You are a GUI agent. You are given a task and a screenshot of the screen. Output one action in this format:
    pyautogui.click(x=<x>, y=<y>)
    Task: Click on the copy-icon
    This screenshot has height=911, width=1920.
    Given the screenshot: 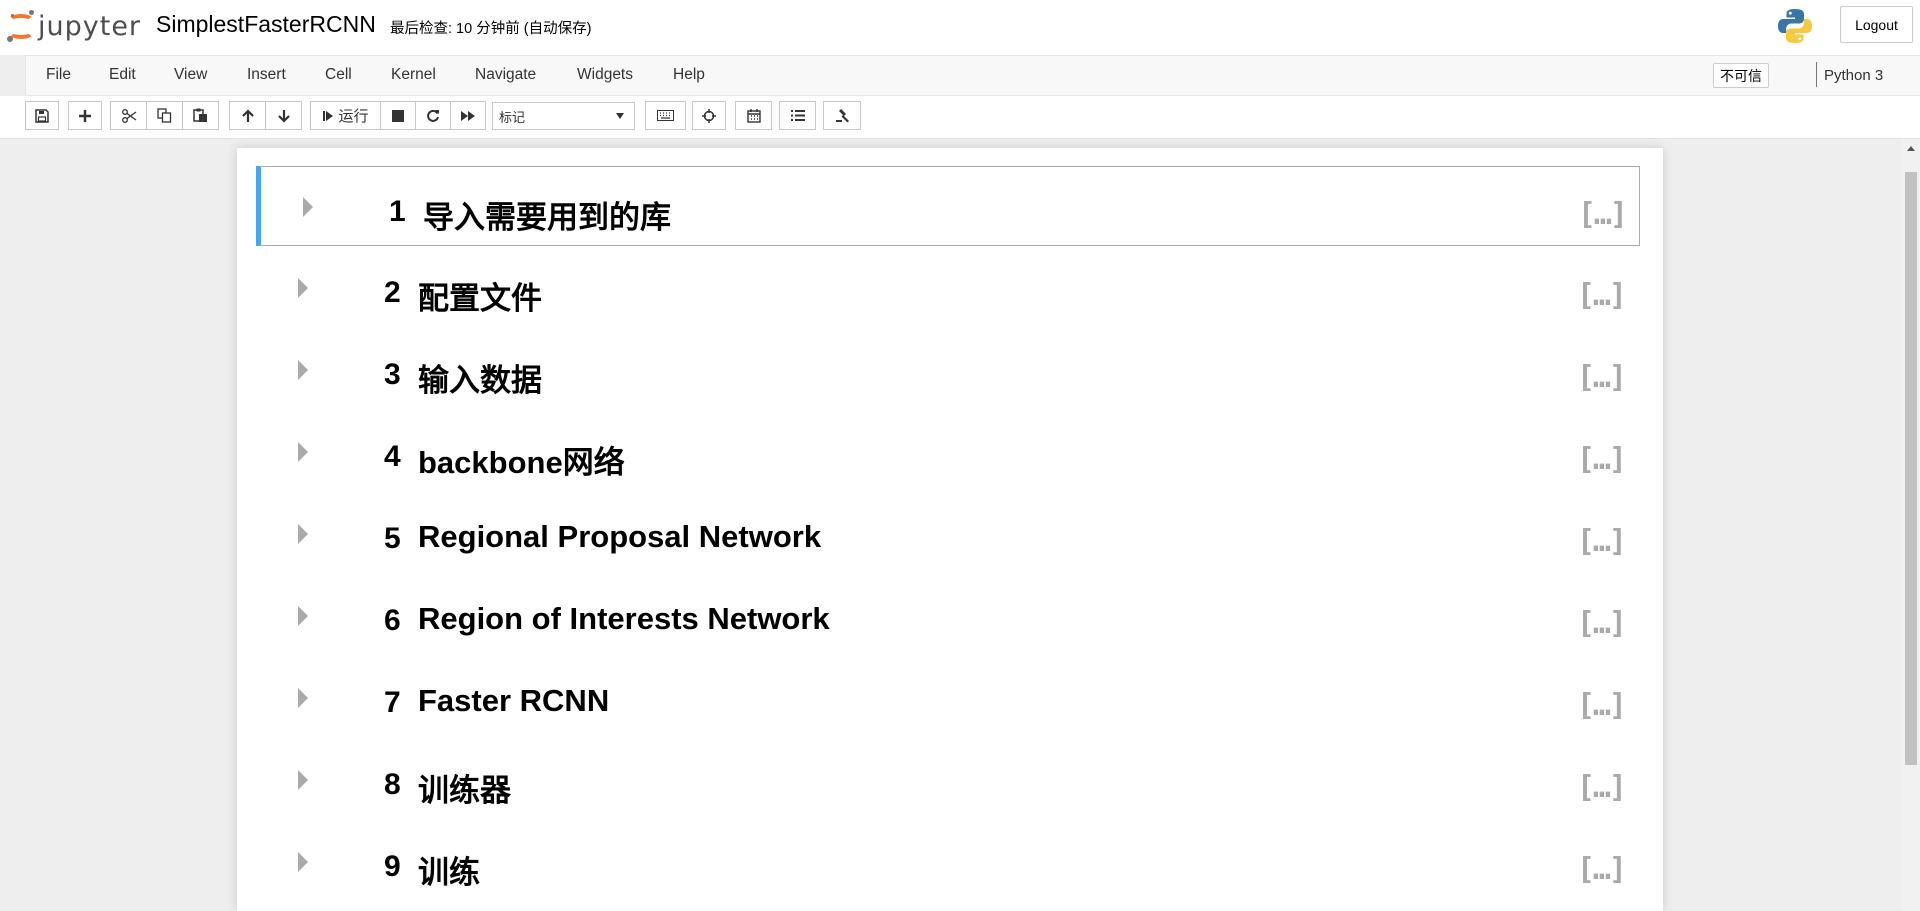 What is the action you would take?
    pyautogui.click(x=164, y=115)
    